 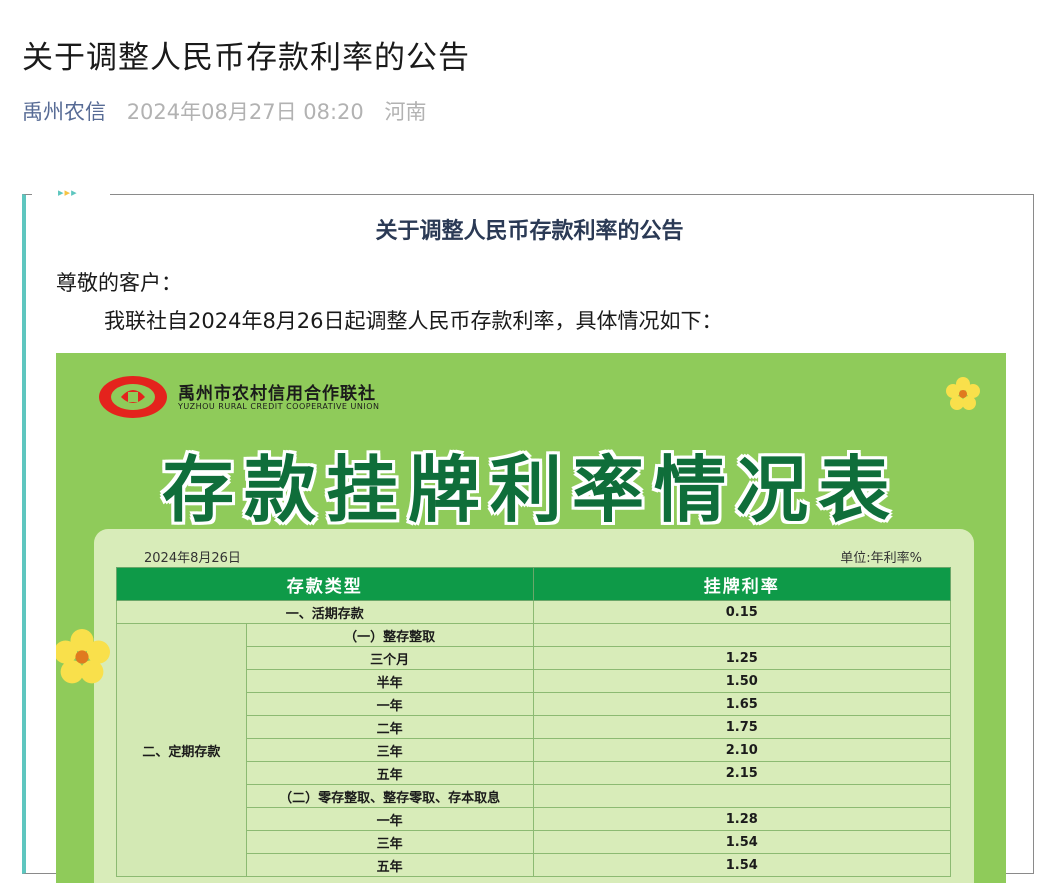 I want to click on group-label: 二、定期存款, so click(x=181, y=750).